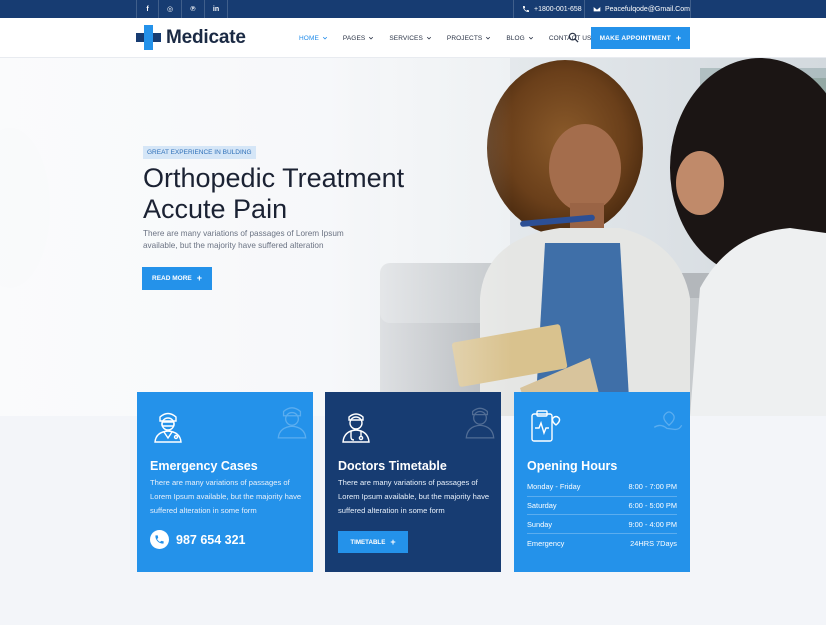 Image resolution: width=826 pixels, height=625 pixels. What do you see at coordinates (602, 487) in the screenshot?
I see `hours-row: Monday - Friday 8:00 - 7:00 PM` at bounding box center [602, 487].